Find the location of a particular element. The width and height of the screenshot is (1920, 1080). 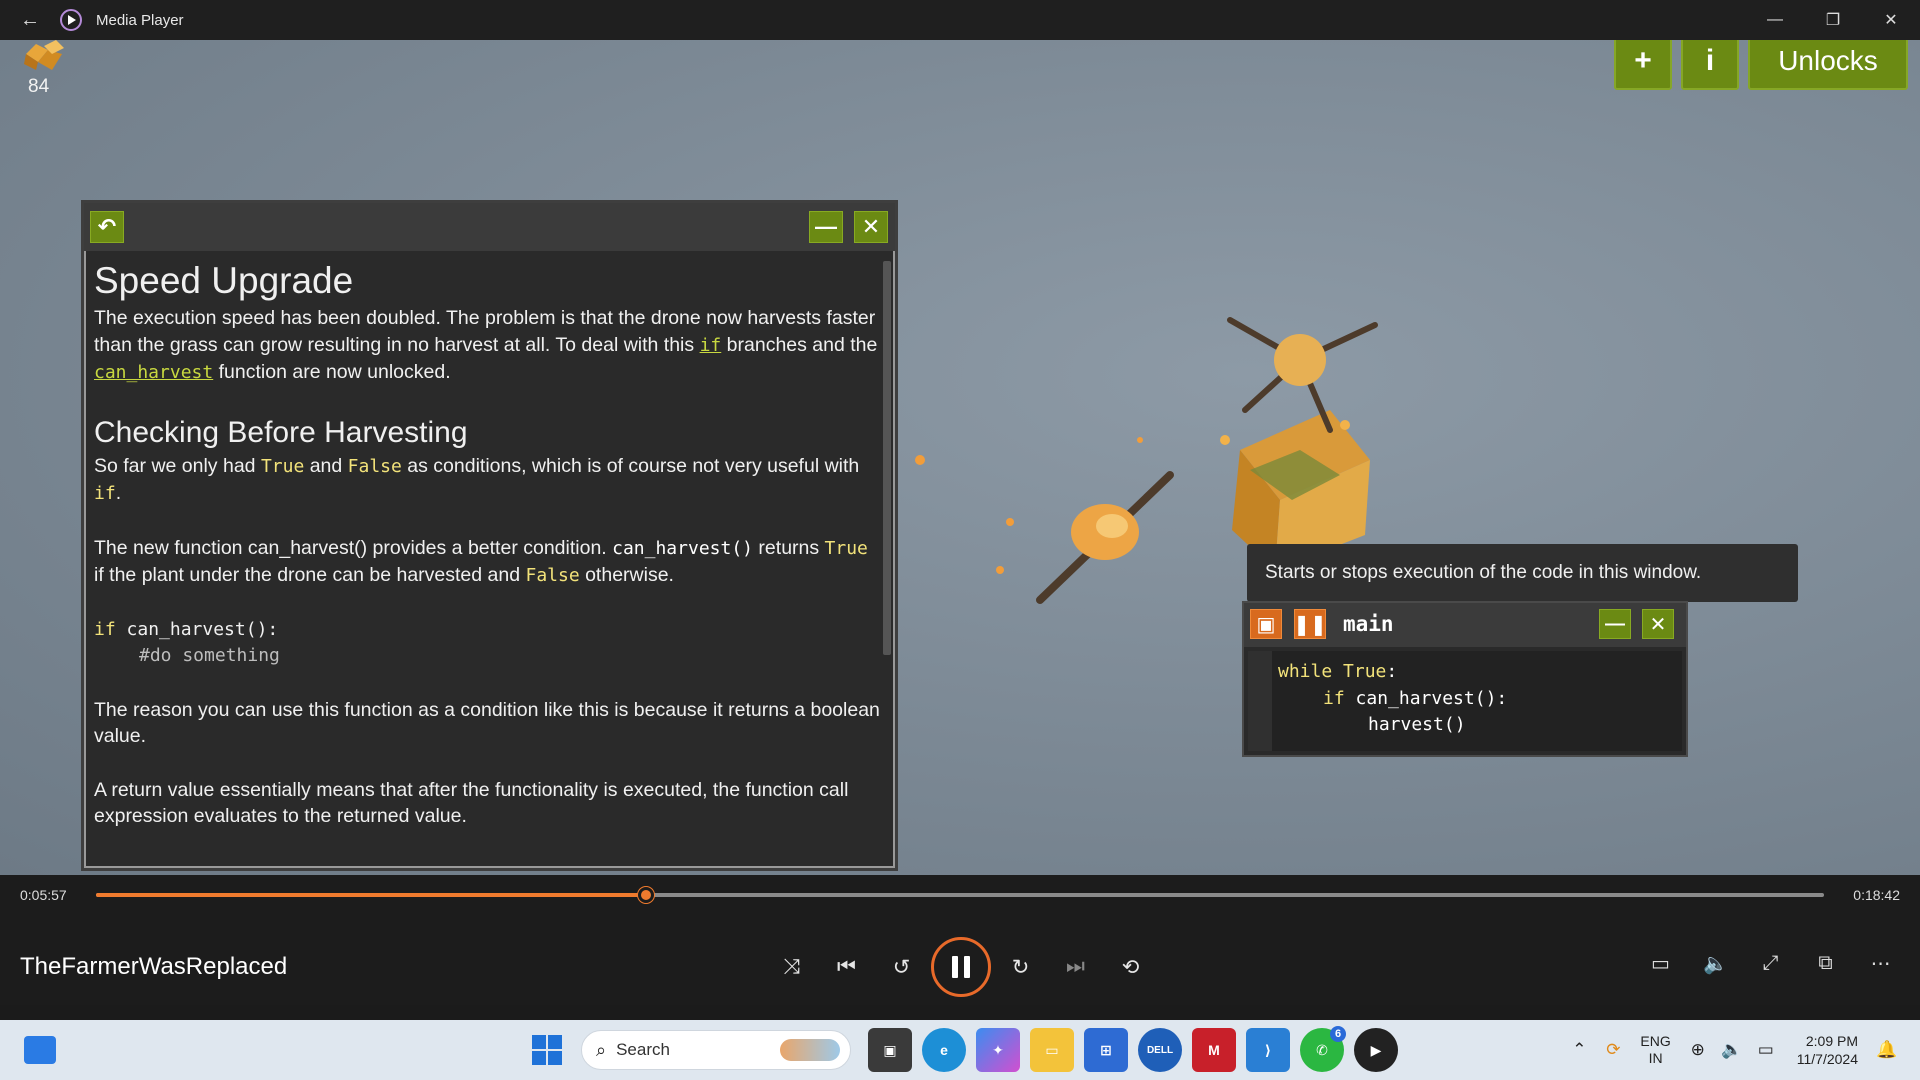

volume-icon: 🔈 is located at coordinates (1715, 963).